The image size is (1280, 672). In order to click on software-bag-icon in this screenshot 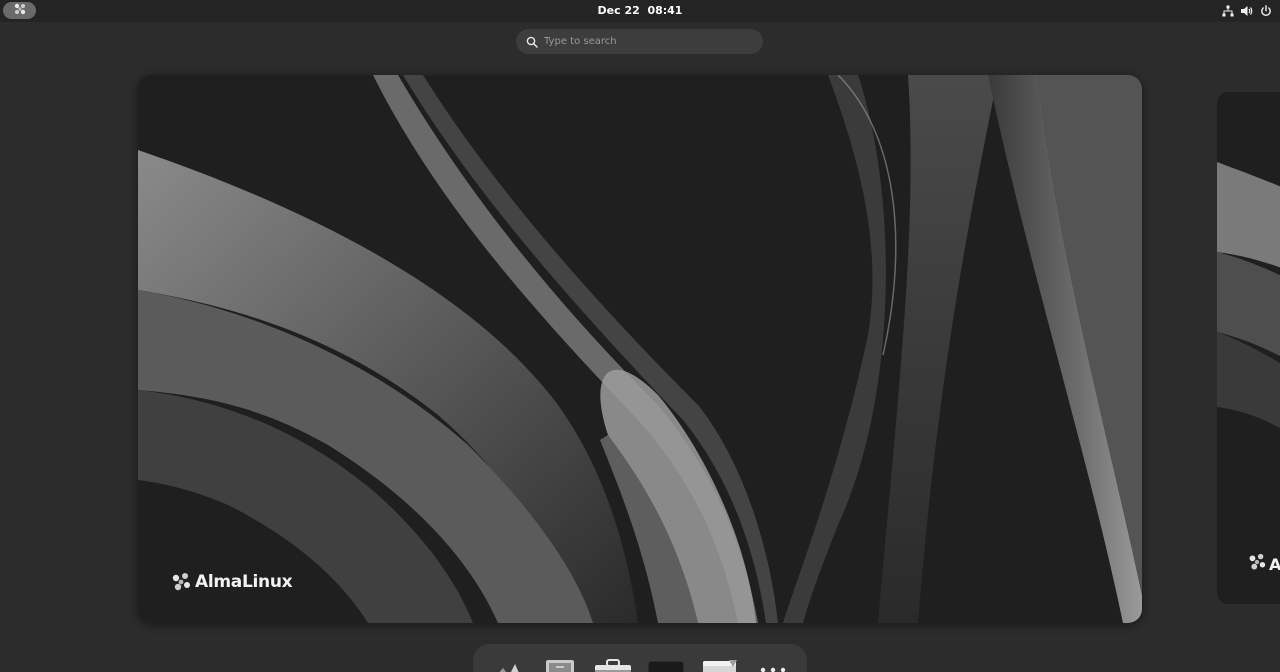, I will do `click(613, 665)`.